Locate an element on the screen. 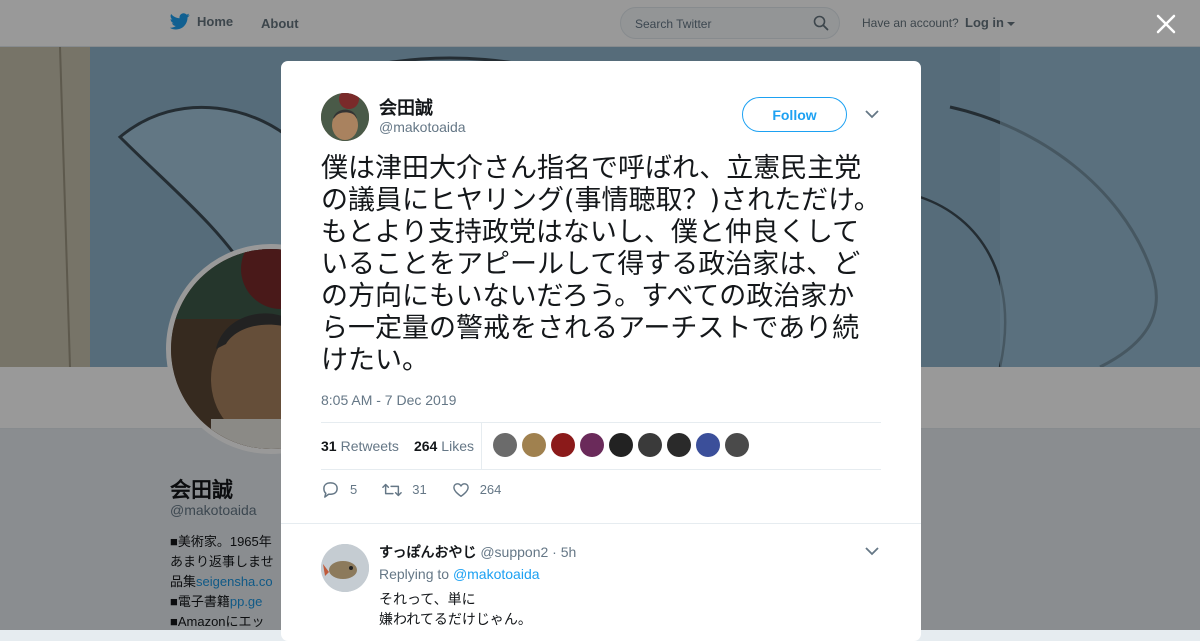  retweets-label: Retweets is located at coordinates (369, 446).